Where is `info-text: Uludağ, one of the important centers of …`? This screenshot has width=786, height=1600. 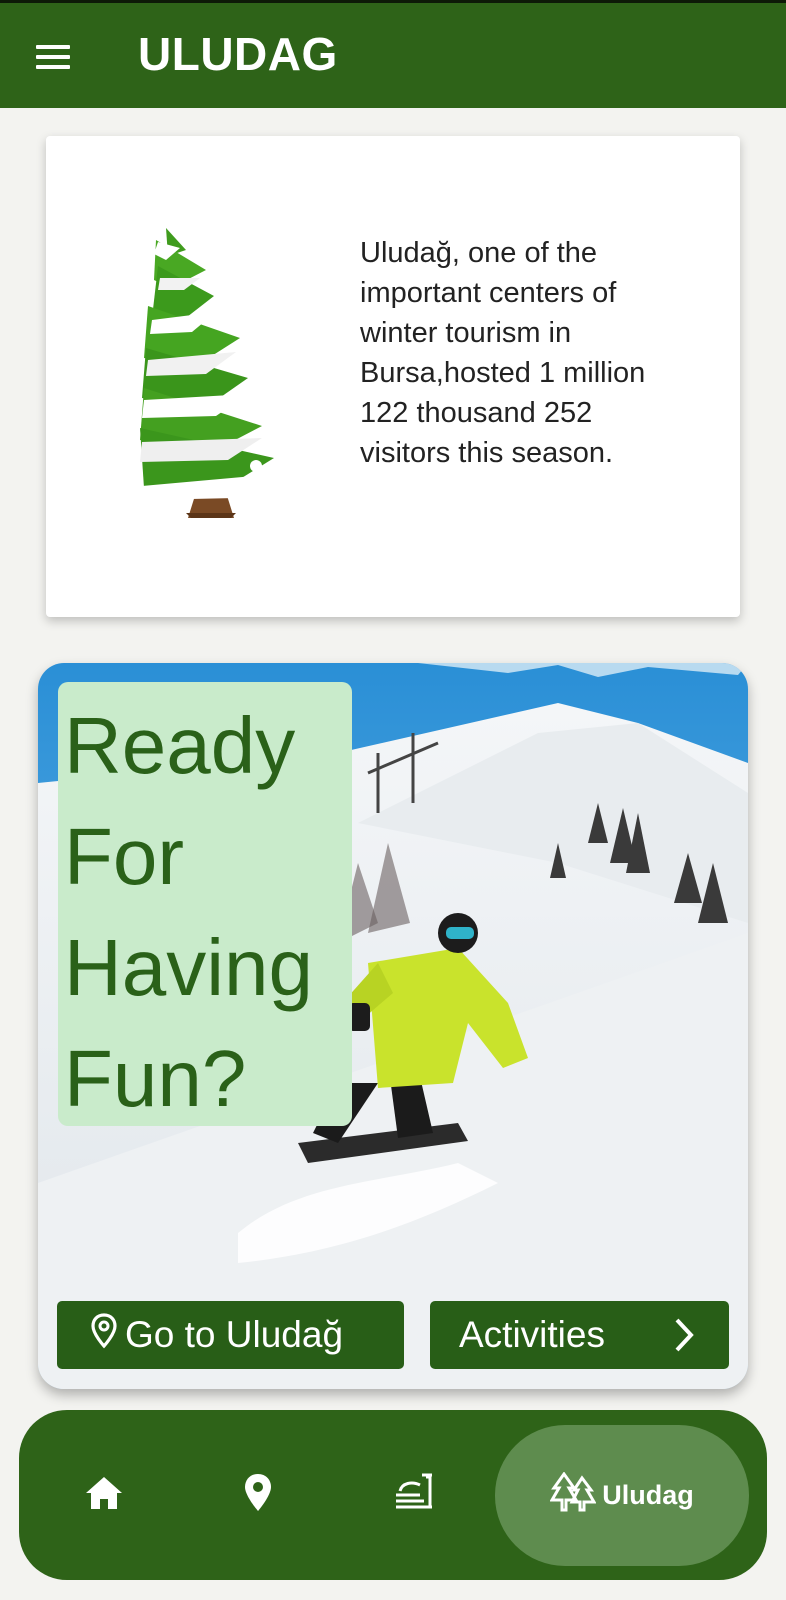 info-text: Uludağ, one of the important centers of … is located at coordinates (503, 353).